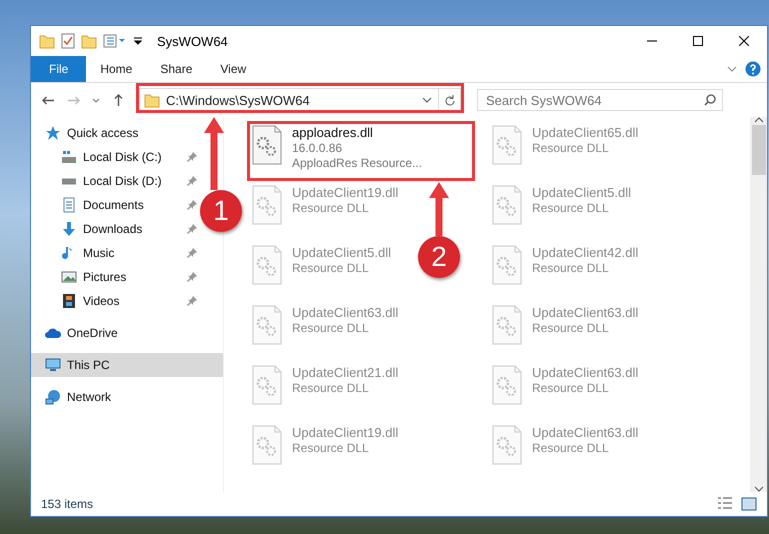  Describe the element at coordinates (744, 41) in the screenshot. I see `close-icon` at that location.